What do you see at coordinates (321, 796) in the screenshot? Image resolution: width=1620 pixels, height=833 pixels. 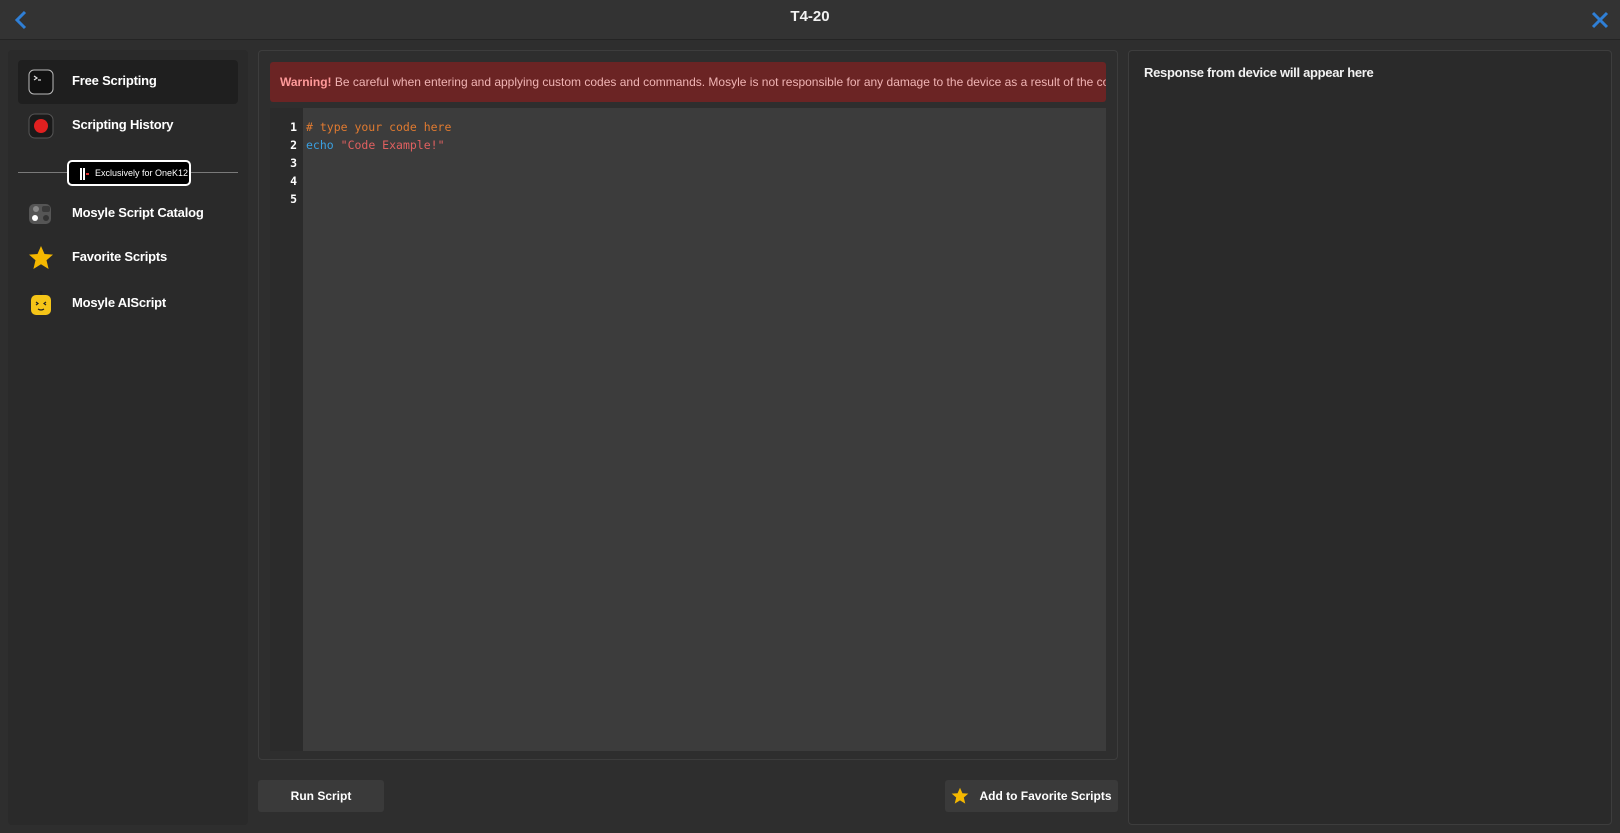 I see `run-script-button: Run Script` at bounding box center [321, 796].